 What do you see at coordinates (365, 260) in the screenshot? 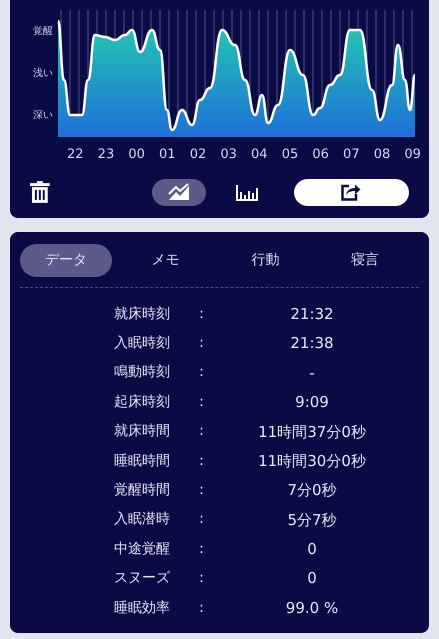
I see `tab: 寝言` at bounding box center [365, 260].